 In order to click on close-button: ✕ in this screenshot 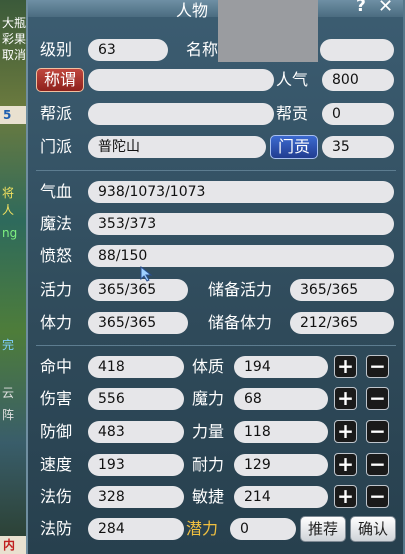, I will do `click(385, 8)`.